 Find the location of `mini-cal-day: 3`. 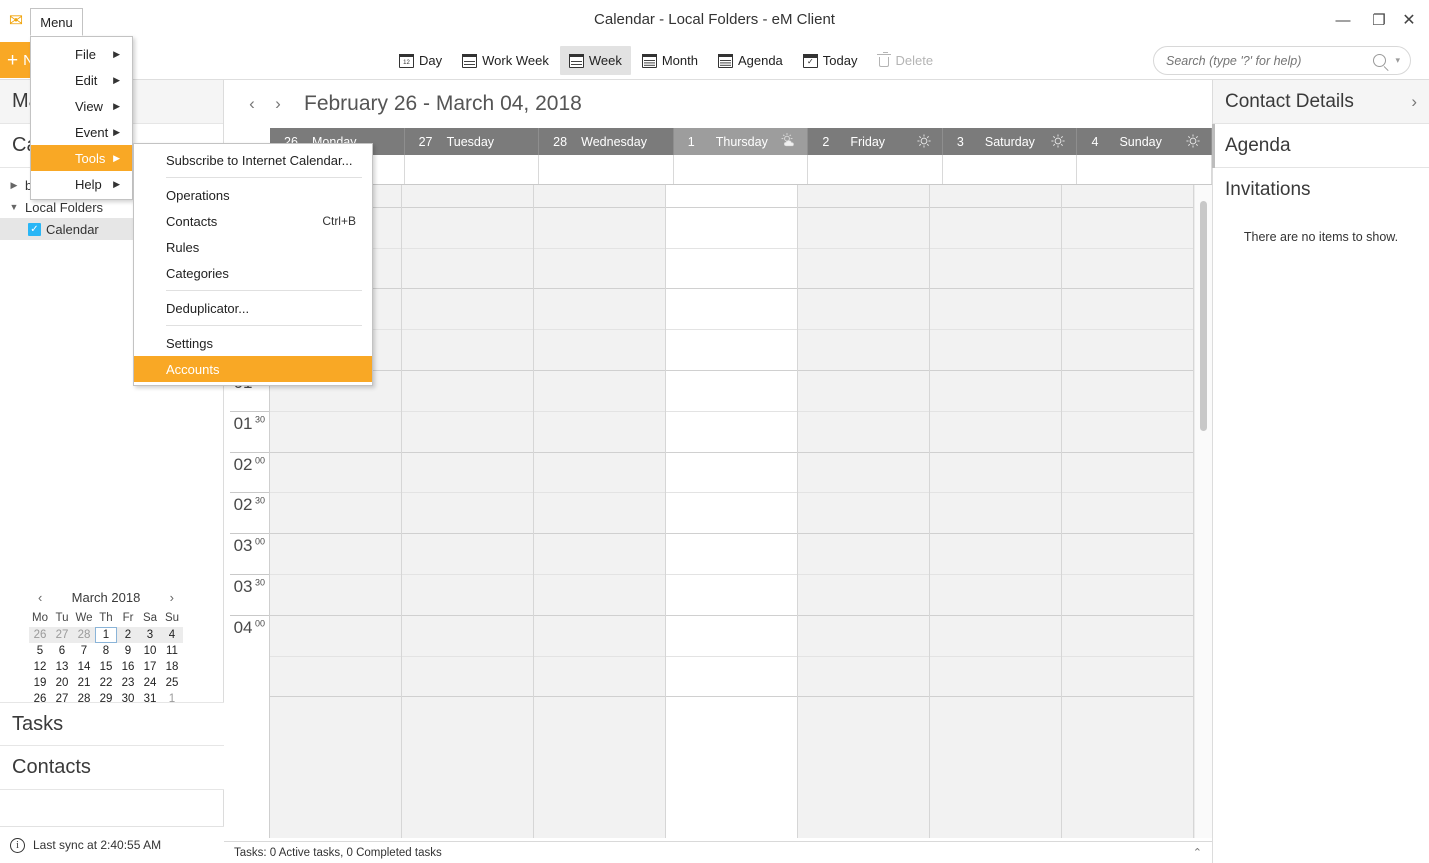

mini-cal-day: 3 is located at coordinates (150, 635).